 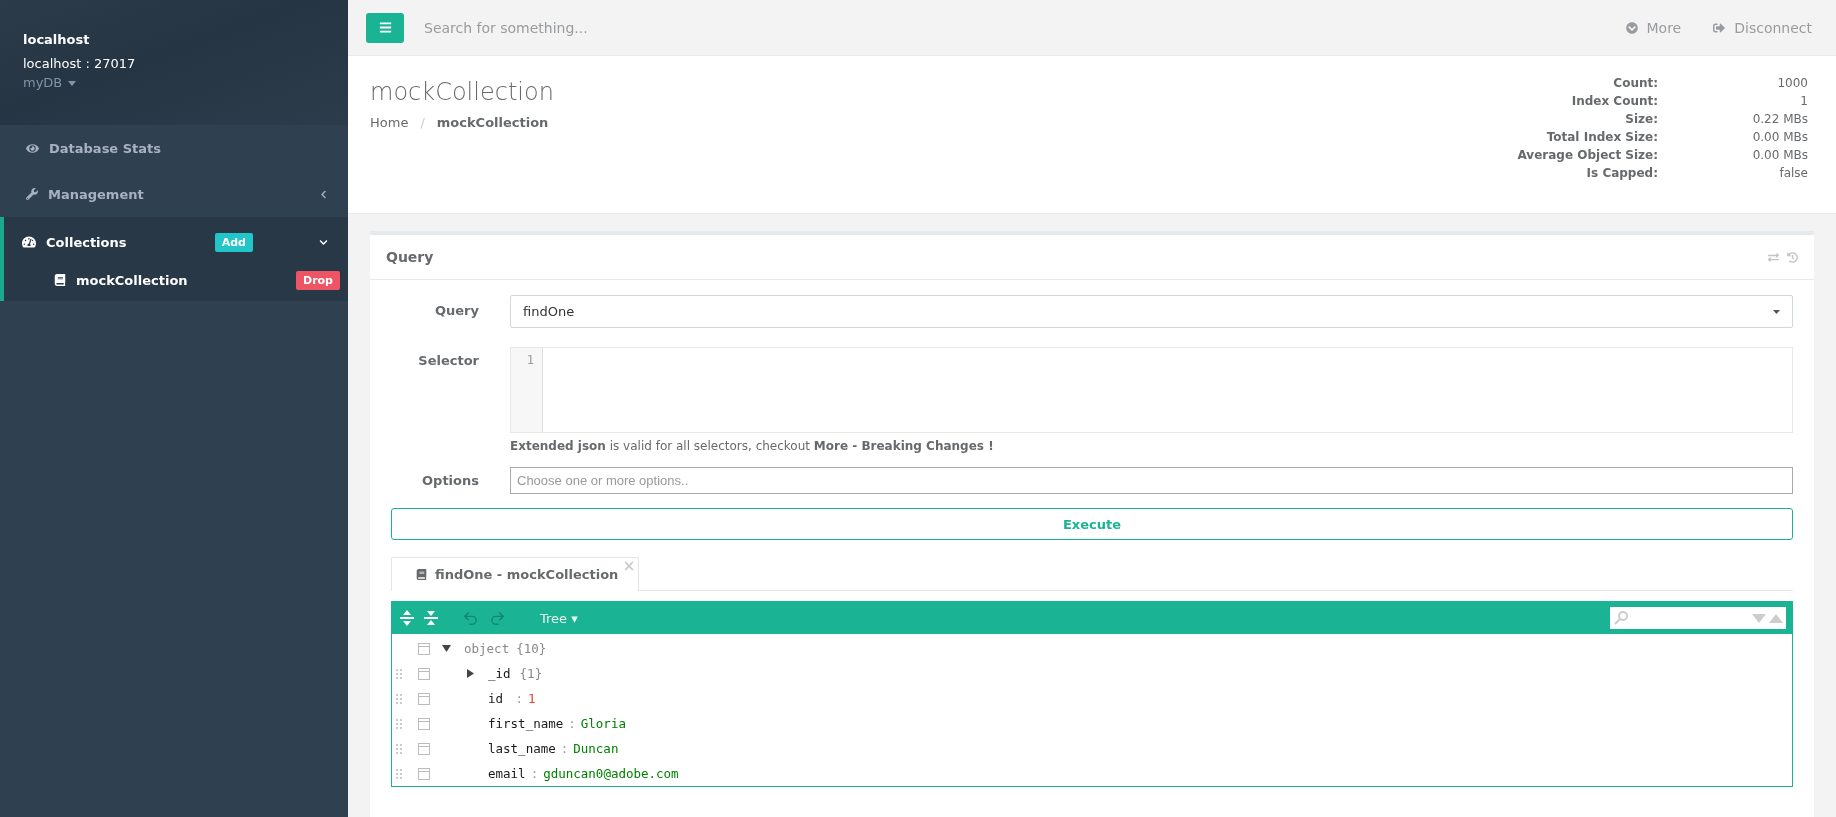 I want to click on mode-dropdown: Tree ▾, so click(x=559, y=618).